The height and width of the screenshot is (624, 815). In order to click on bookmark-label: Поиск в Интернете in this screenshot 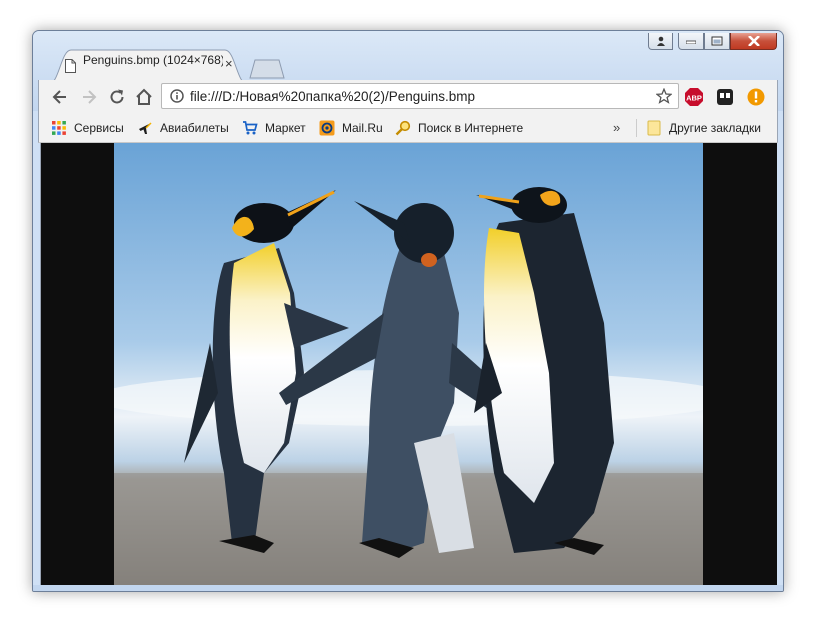, I will do `click(471, 128)`.